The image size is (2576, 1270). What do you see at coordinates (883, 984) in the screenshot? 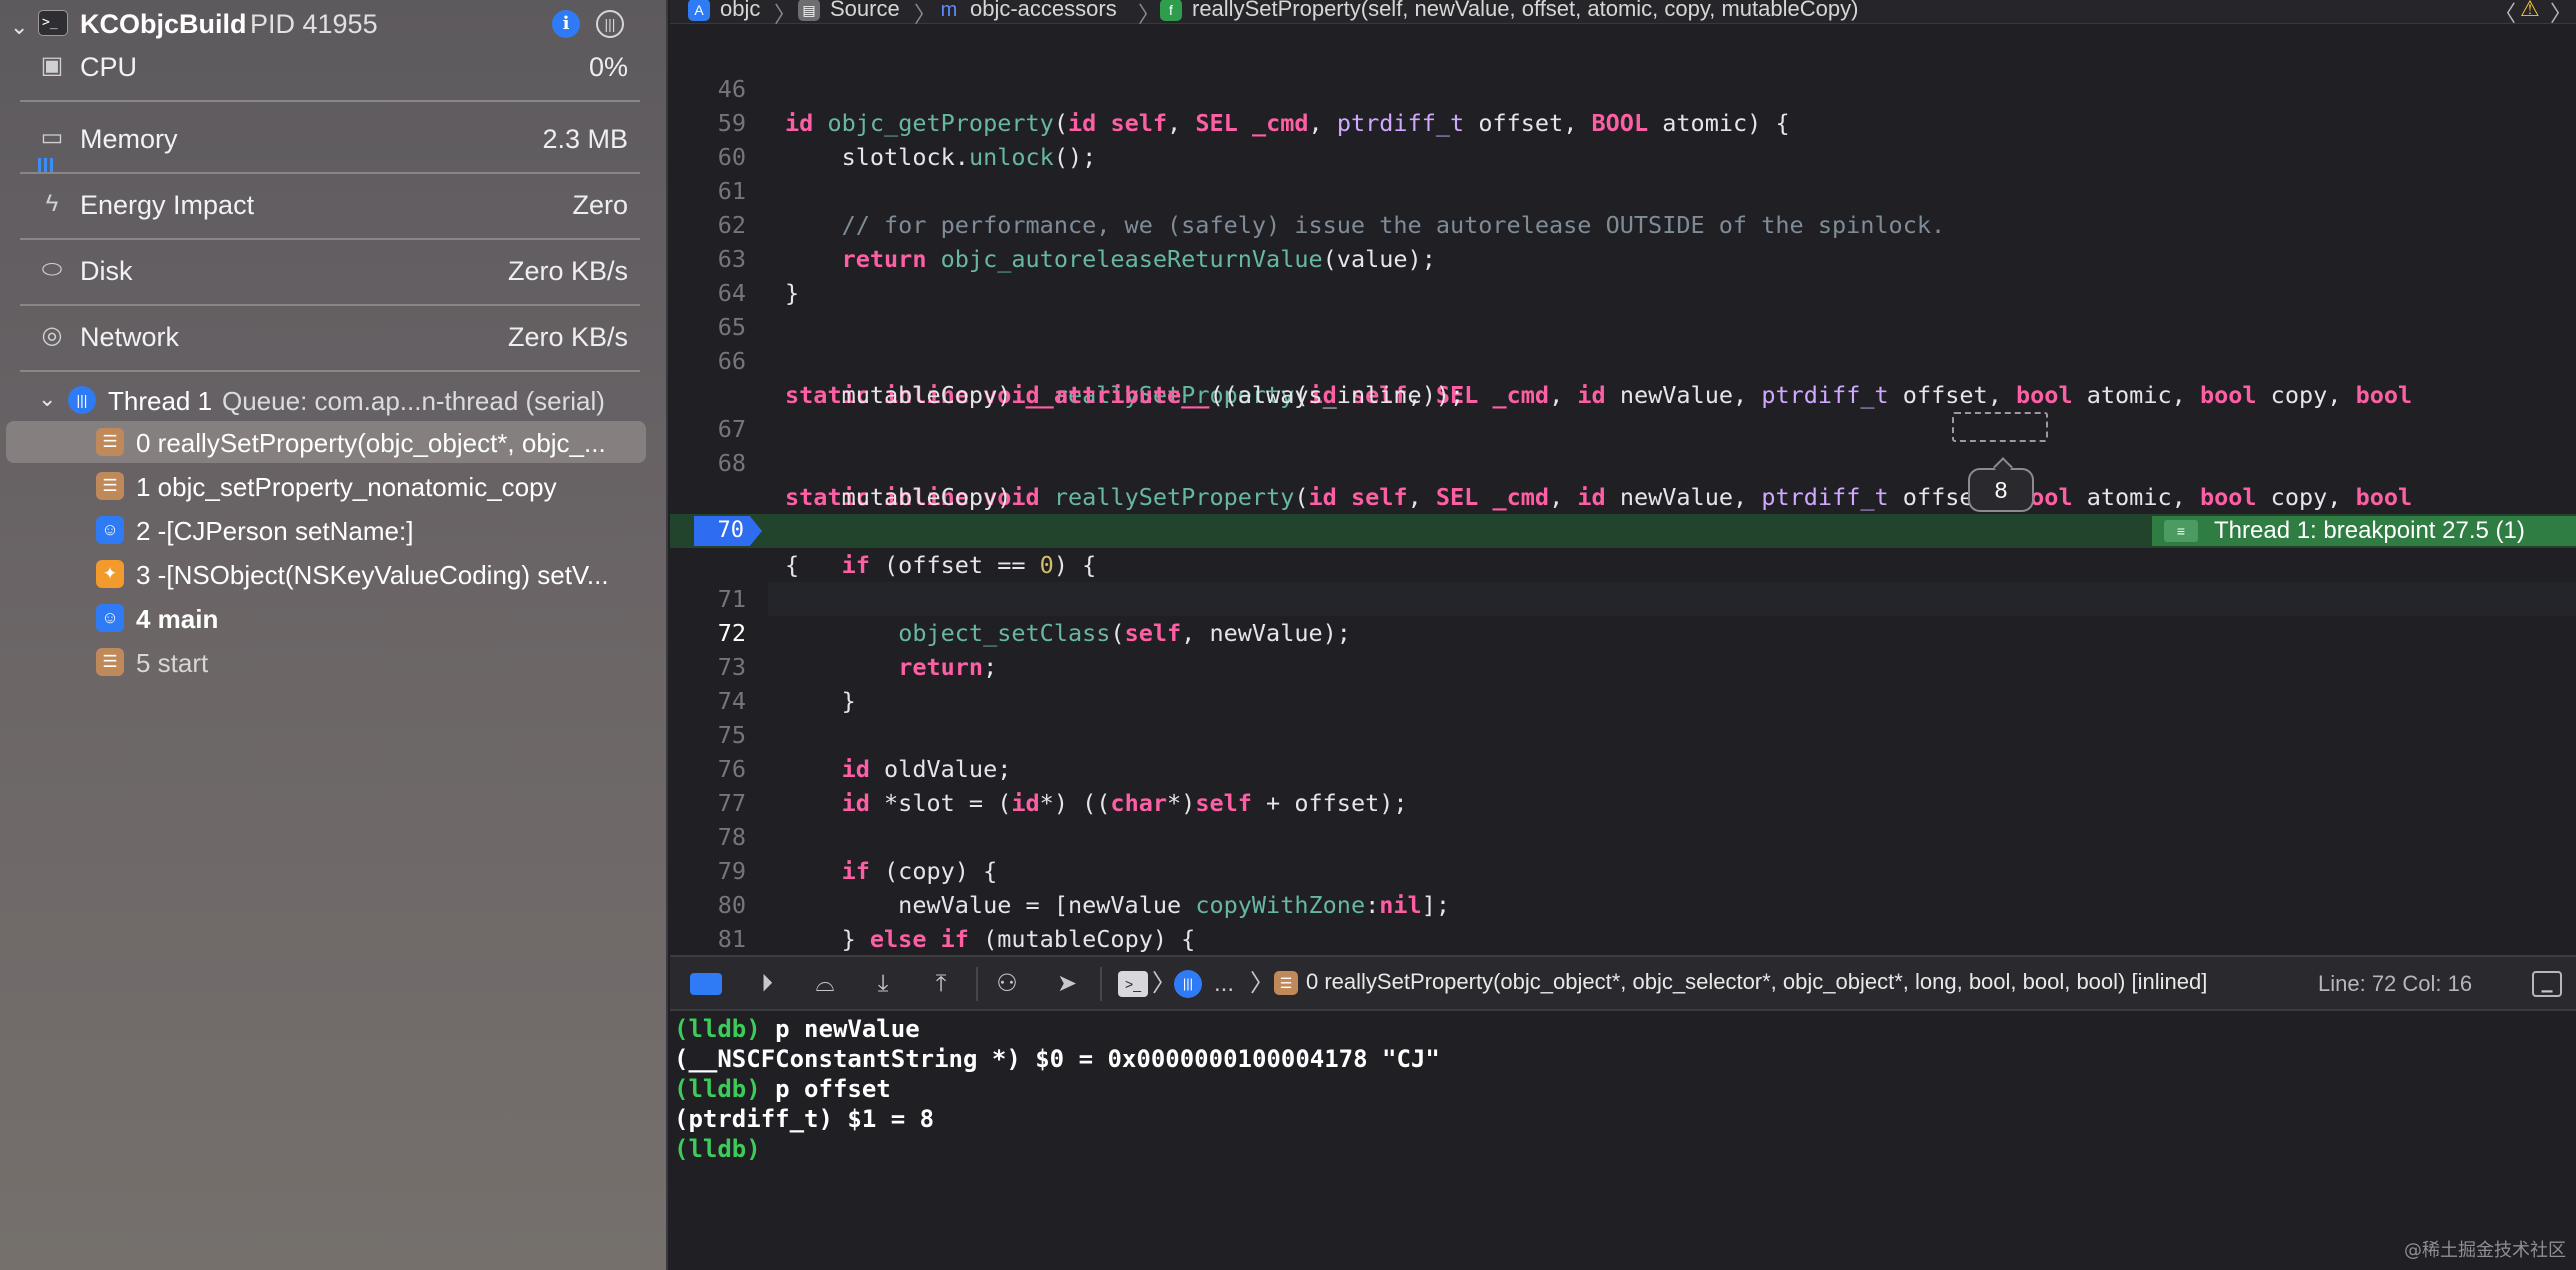
I see `step-into-icon: ⤓` at bounding box center [883, 984].